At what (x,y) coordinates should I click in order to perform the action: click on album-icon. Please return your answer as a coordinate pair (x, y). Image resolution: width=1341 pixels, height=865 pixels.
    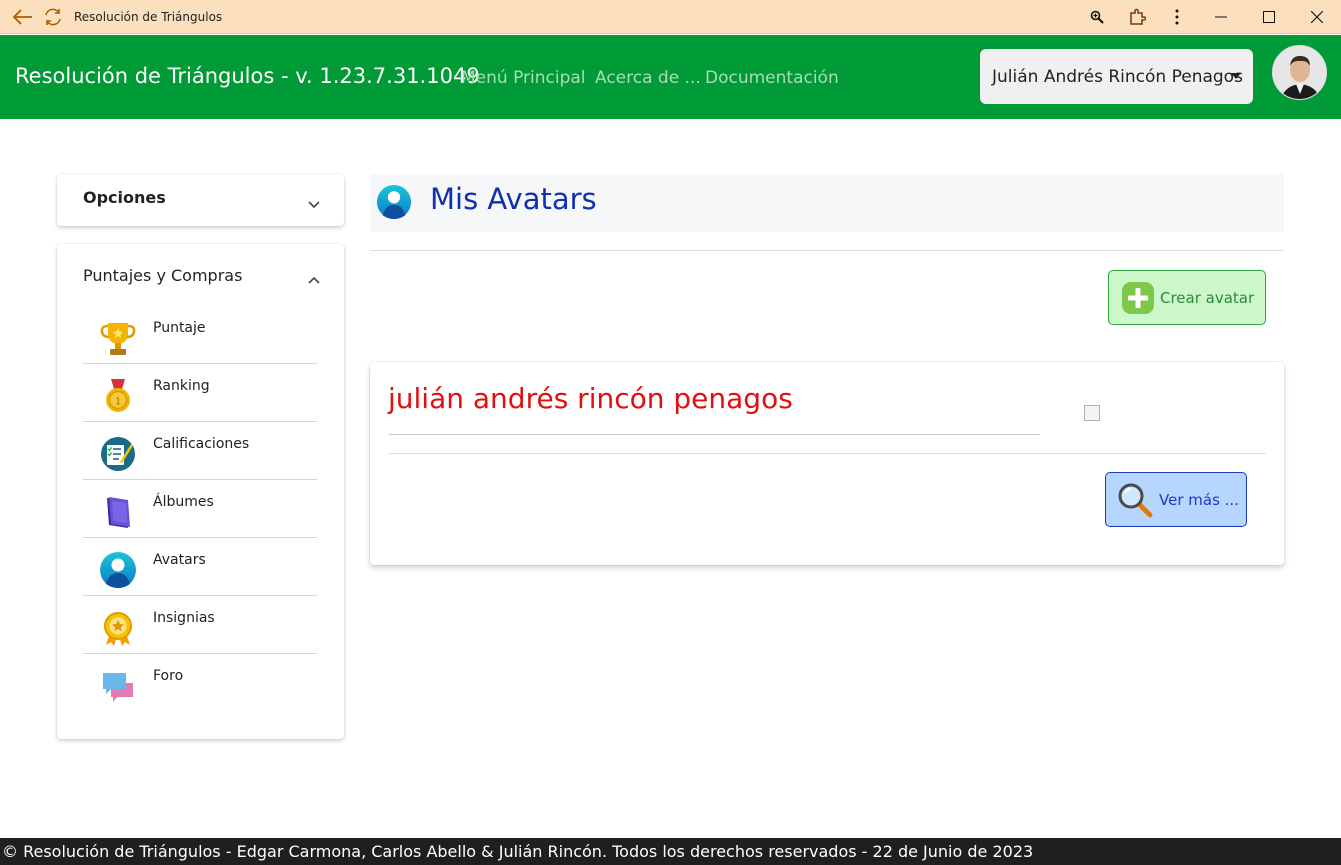
    Looking at the image, I should click on (118, 512).